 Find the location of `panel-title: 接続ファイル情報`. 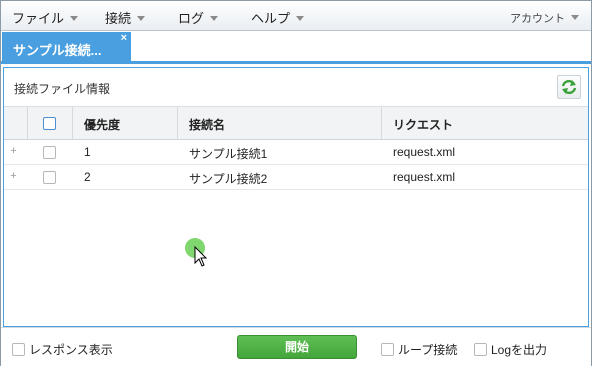

panel-title: 接続ファイル情報 is located at coordinates (62, 89).